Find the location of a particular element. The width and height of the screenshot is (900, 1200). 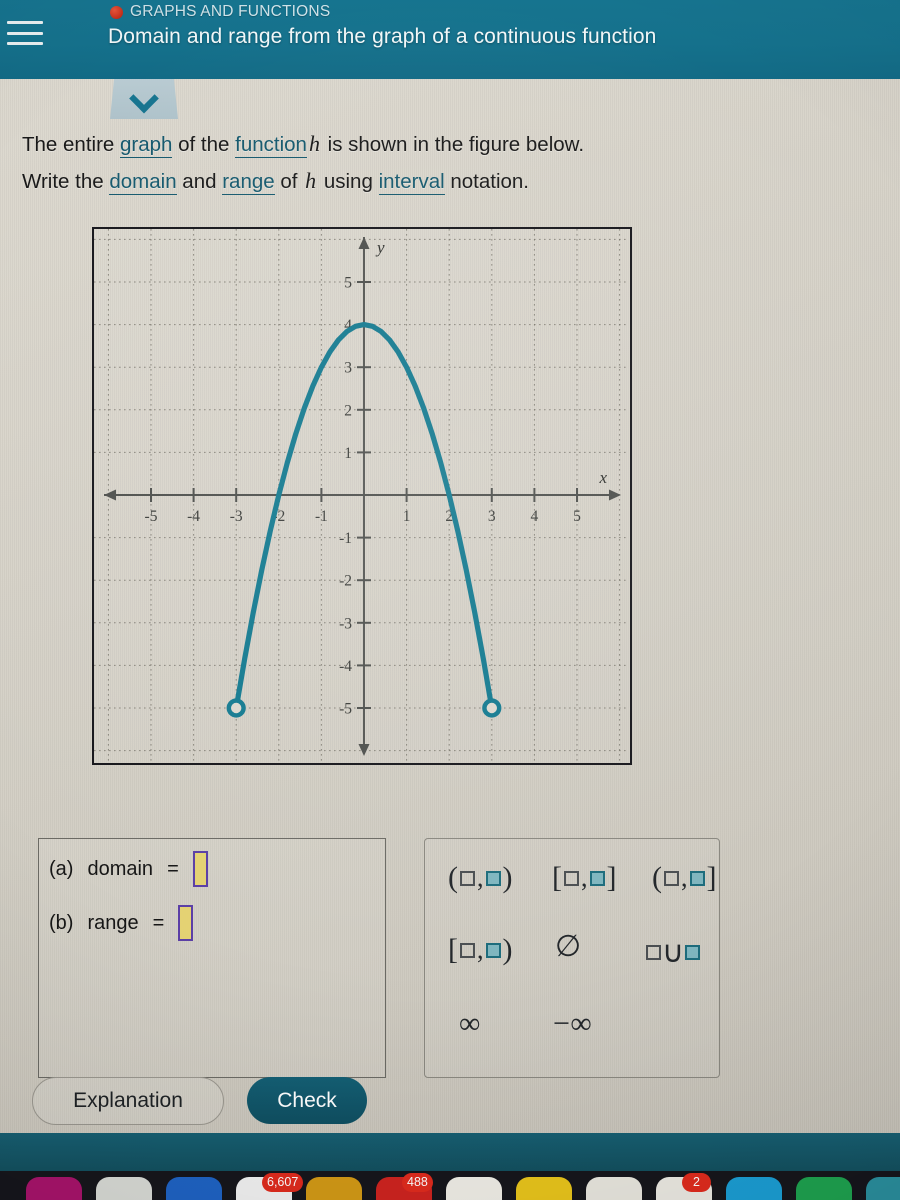

palette-negative-infinity: −∞ is located at coordinates (572, 1024).